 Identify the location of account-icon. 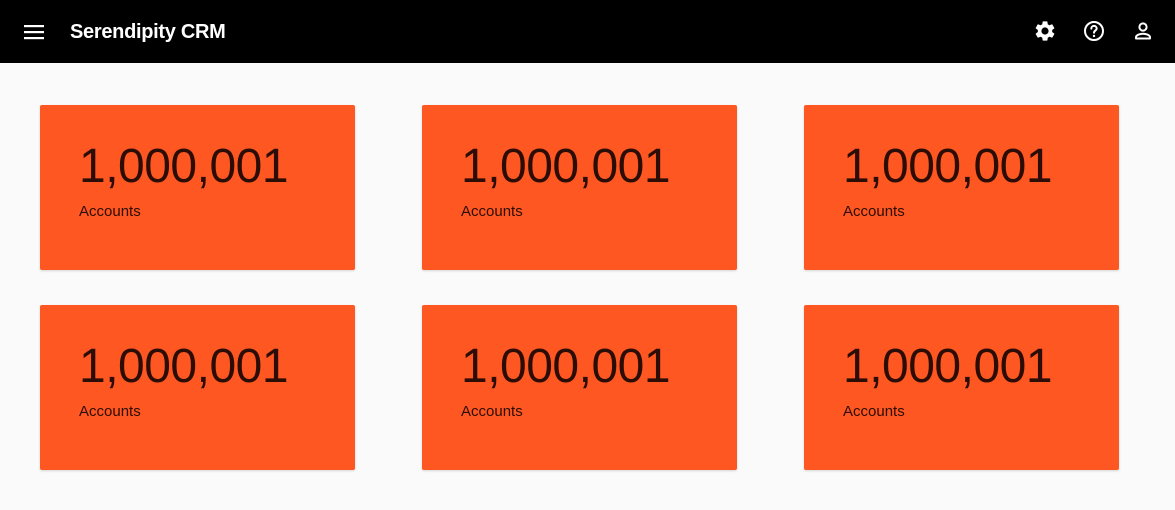
(1143, 31).